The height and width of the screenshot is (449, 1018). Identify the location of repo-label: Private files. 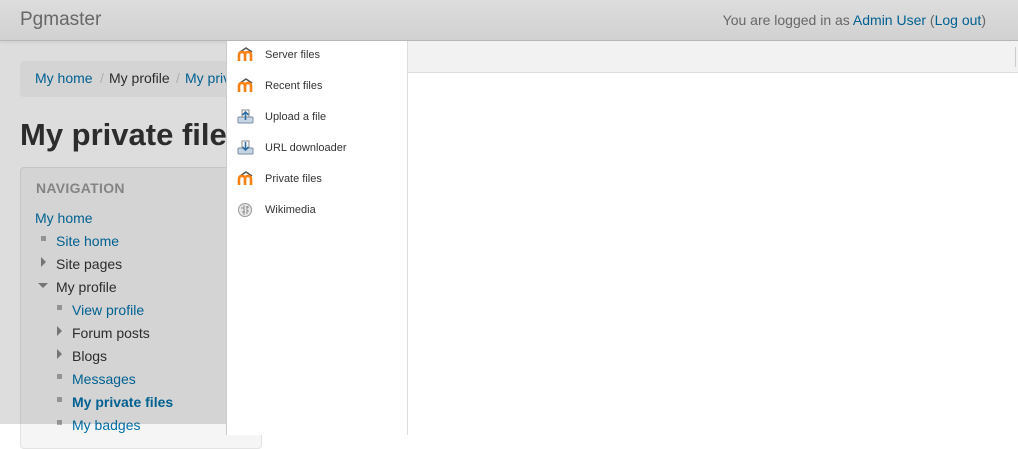
(293, 179).